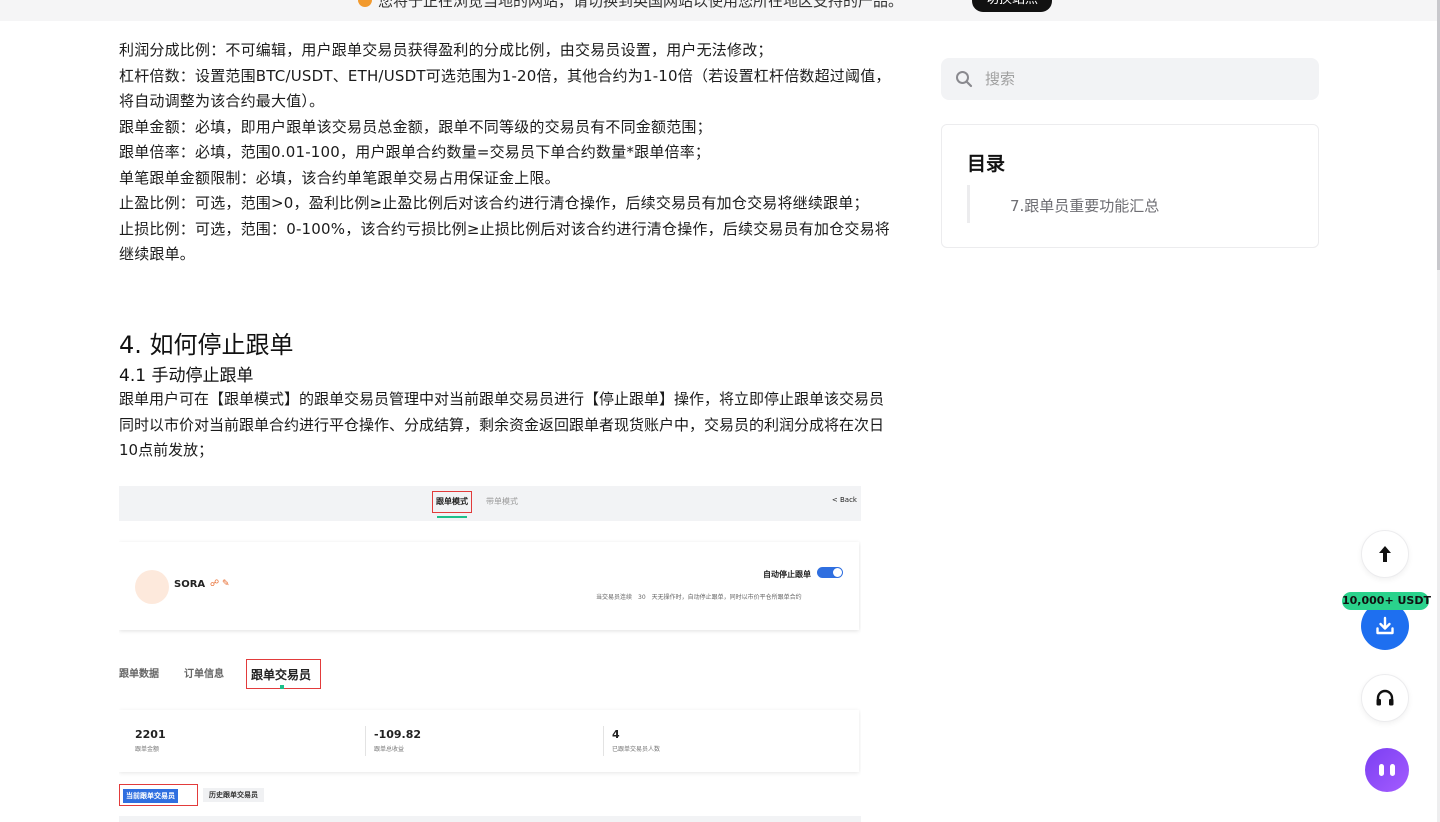 This screenshot has height=822, width=1440. I want to click on screenshot-back-link: < Back, so click(844, 500).